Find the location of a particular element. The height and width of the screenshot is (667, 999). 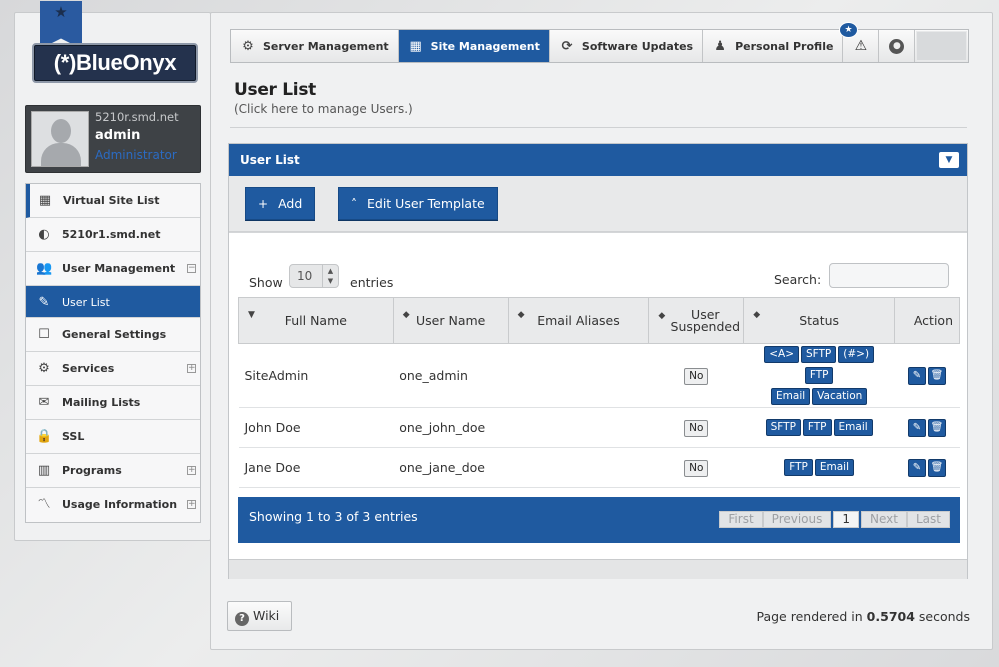

status-badge: <A> is located at coordinates (781, 354).